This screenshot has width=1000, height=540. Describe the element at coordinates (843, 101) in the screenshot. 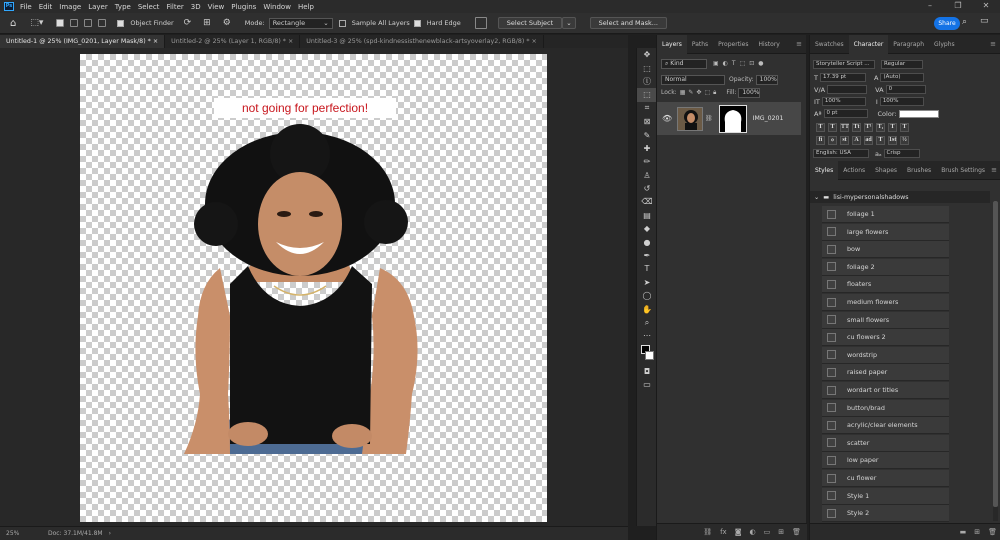

I see `vertical-scale-input: 100%` at that location.